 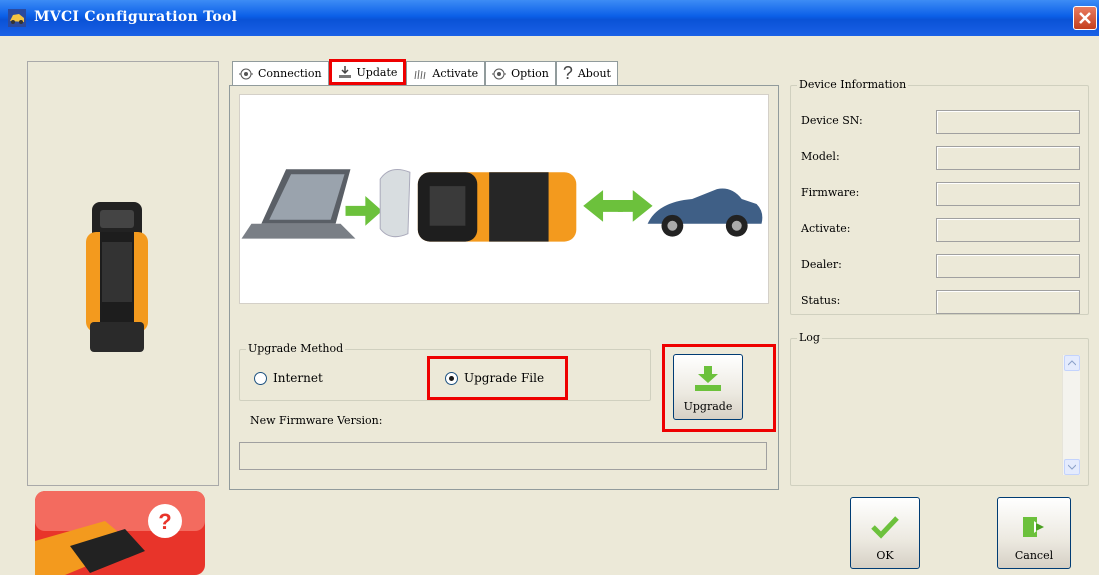 I want to click on activate-label: Activate:, so click(x=826, y=228).